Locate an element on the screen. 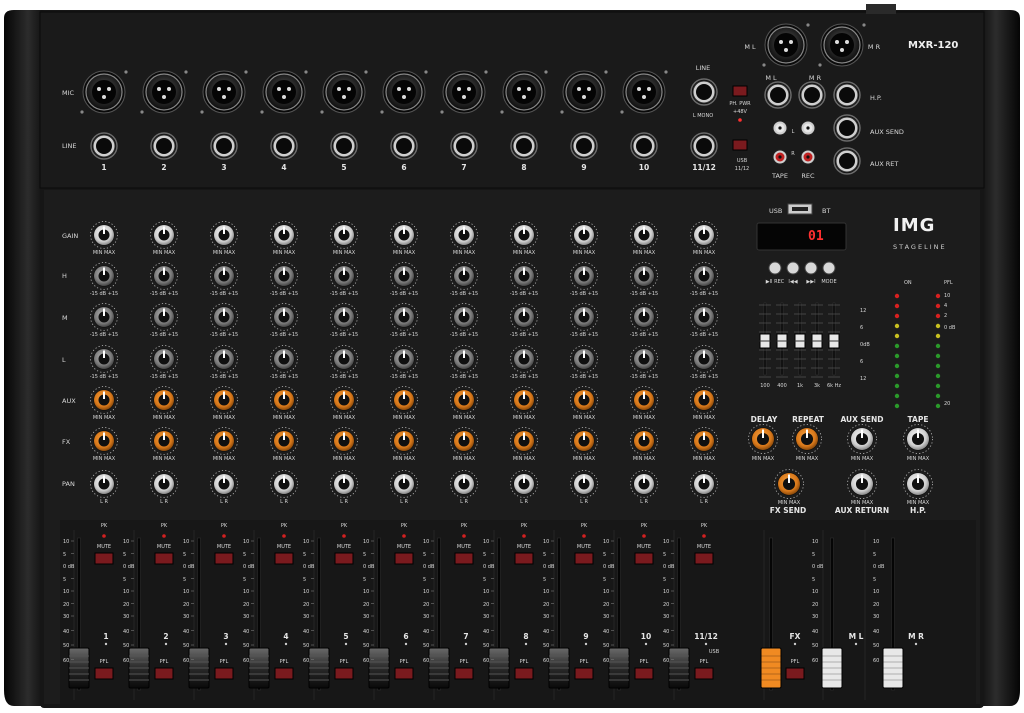  pfl-button-ch5 is located at coordinates (344, 673).